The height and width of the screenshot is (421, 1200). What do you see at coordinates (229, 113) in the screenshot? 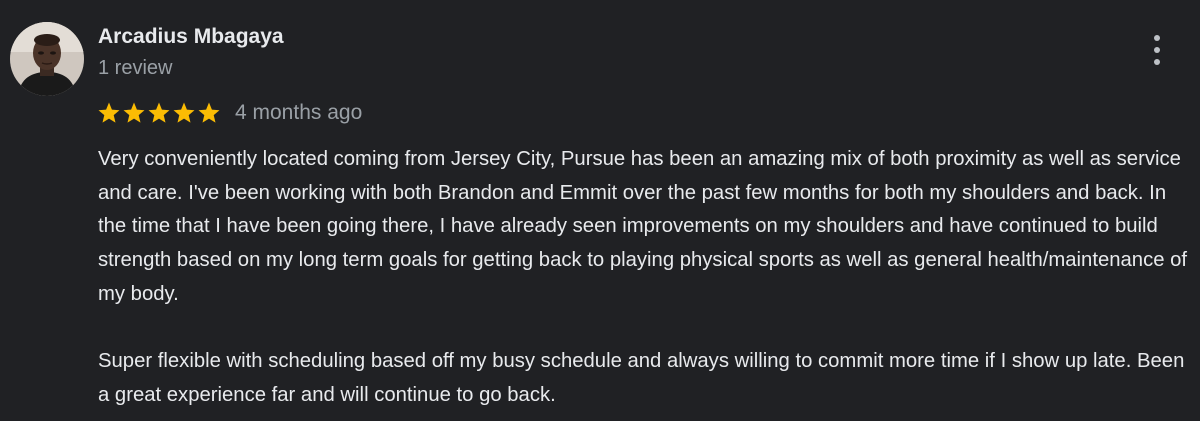
I see `rating-row: 4 months ago` at bounding box center [229, 113].